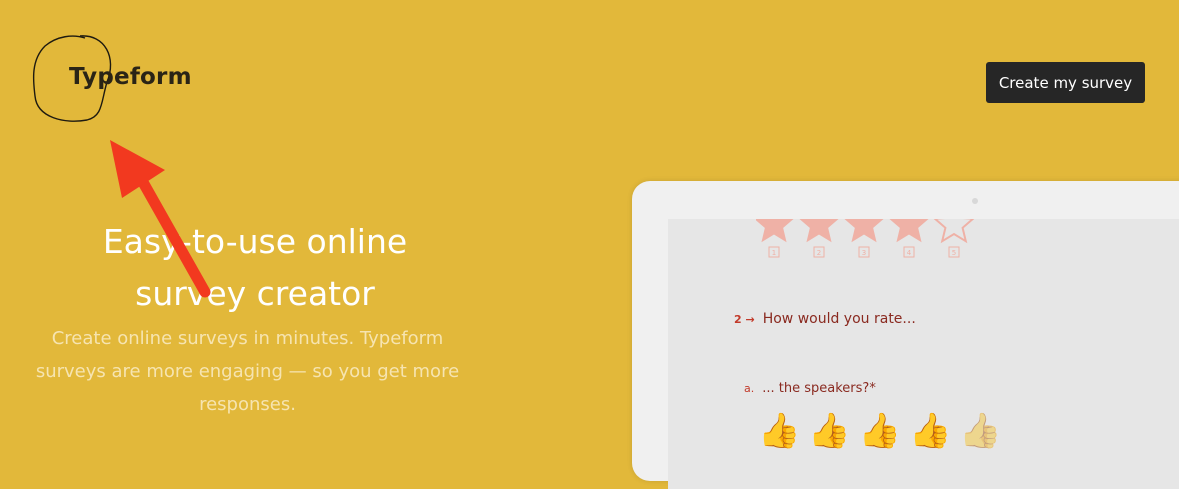 The image size is (1179, 489). What do you see at coordinates (255, 268) in the screenshot?
I see `hero-title: Easy-to-use online survey creator` at bounding box center [255, 268].